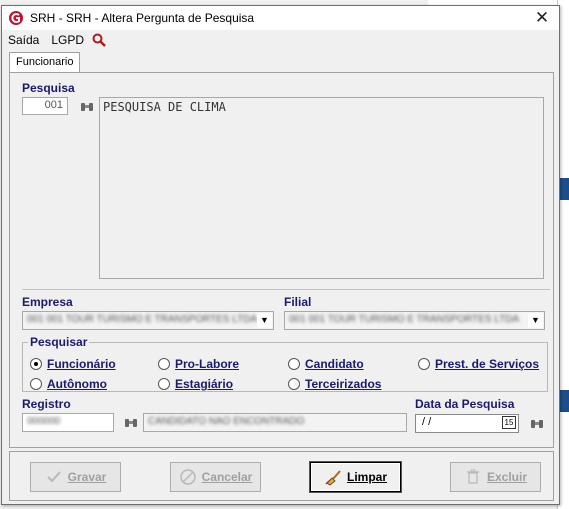 This screenshot has height=509, width=569. Describe the element at coordinates (44, 421) in the screenshot. I see `registro-value: 000000` at that location.